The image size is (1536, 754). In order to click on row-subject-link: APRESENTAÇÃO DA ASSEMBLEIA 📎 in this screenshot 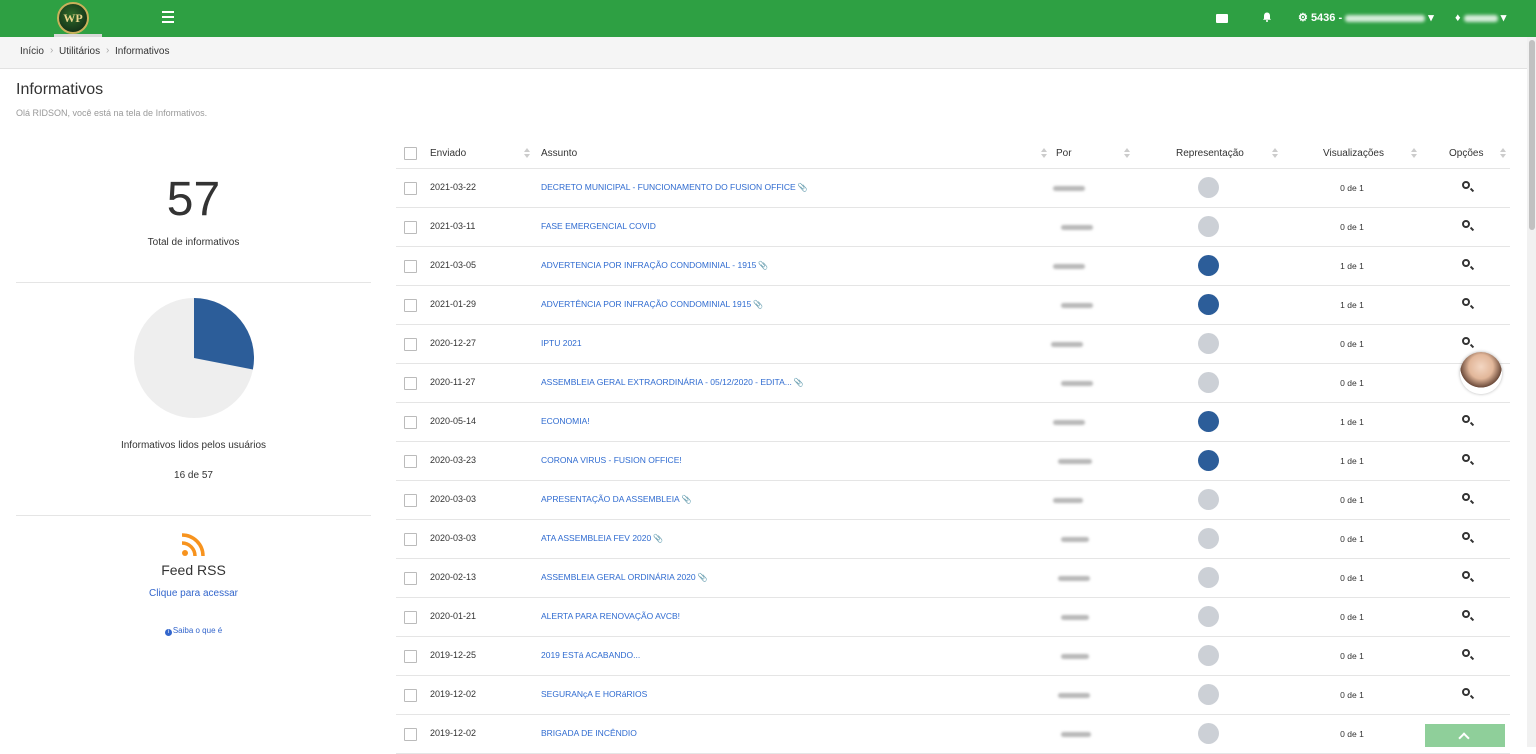, I will do `click(616, 499)`.